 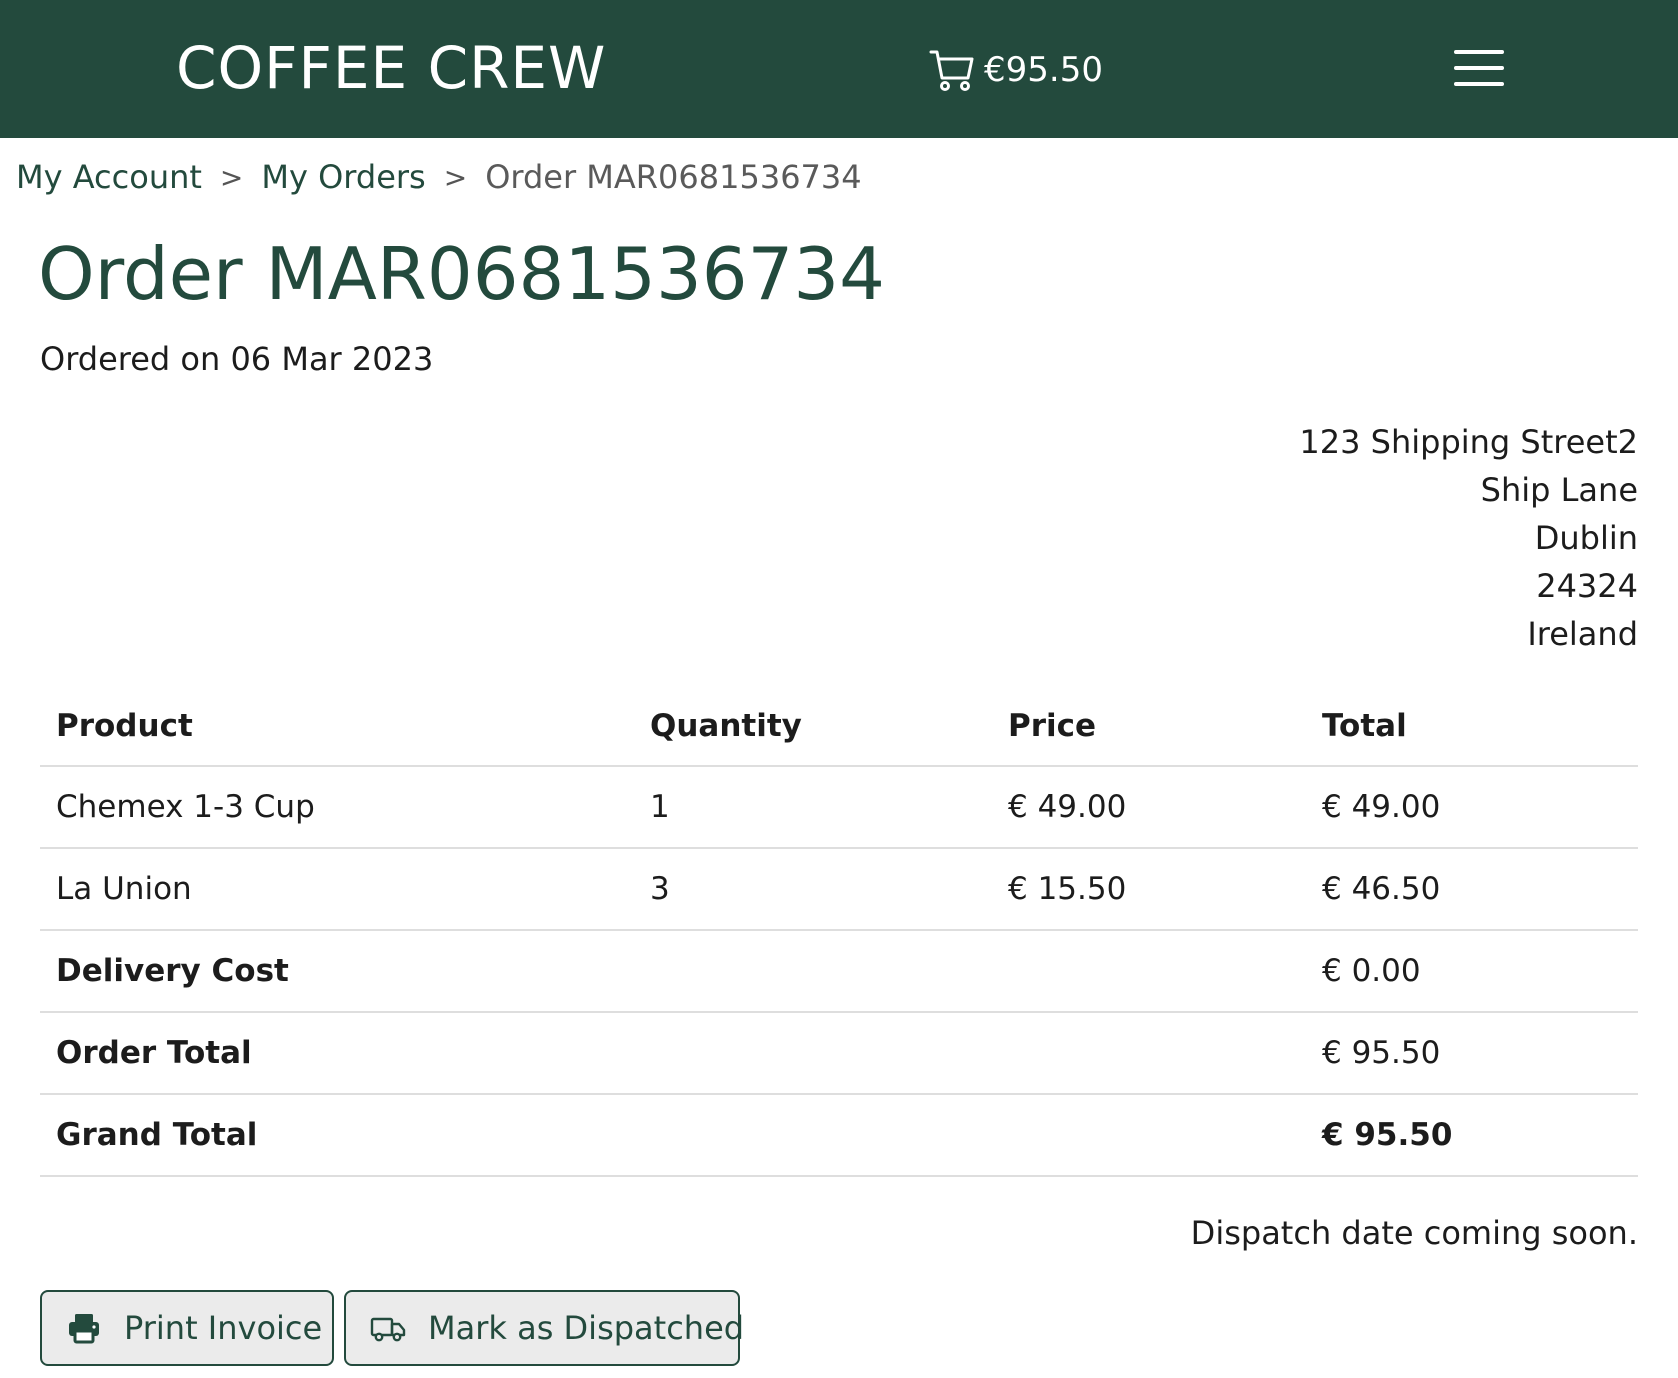 I want to click on order-total-value: € 95.50, so click(x=1472, y=1053).